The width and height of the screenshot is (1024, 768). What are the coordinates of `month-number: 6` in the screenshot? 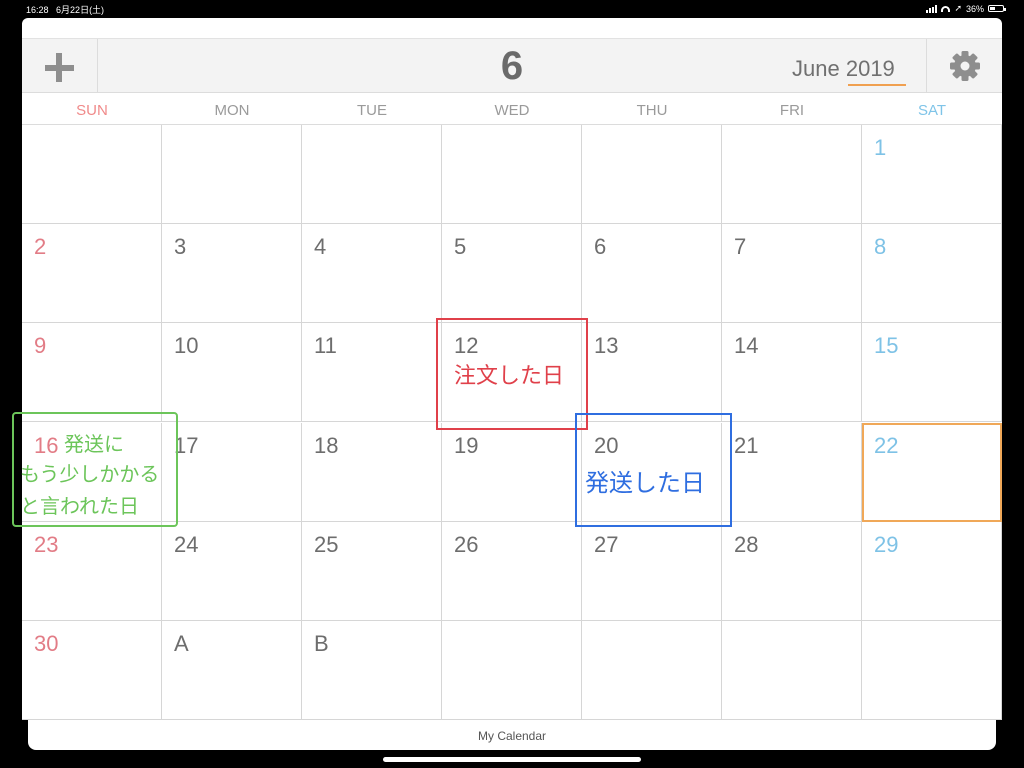 It's located at (512, 66).